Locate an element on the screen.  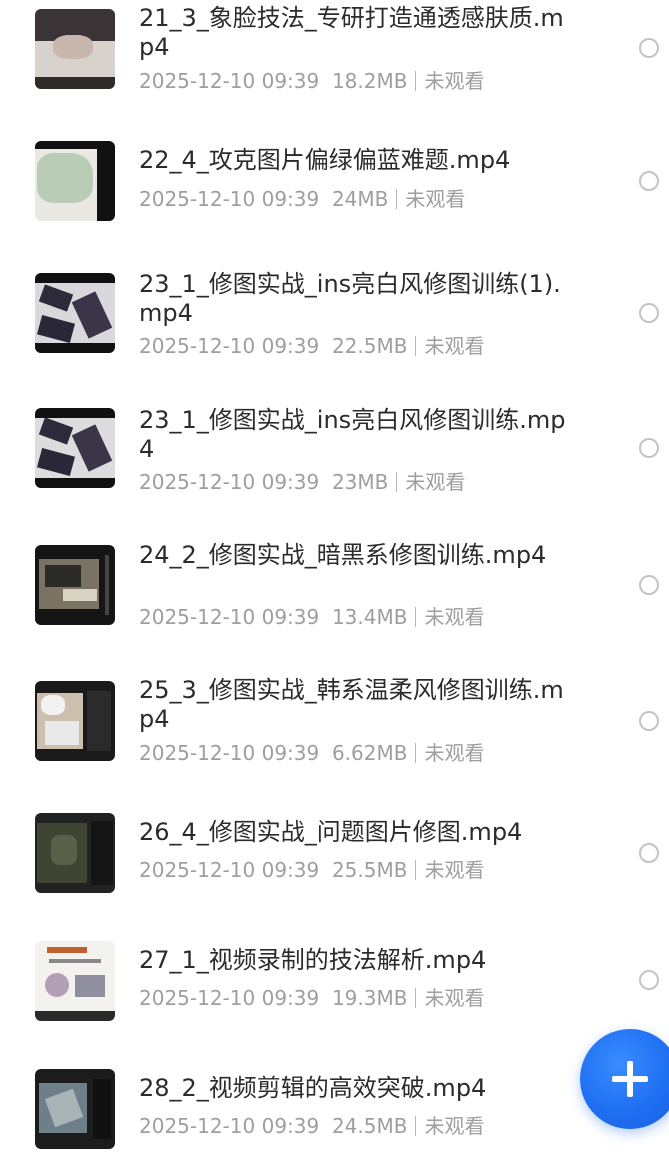
file-meta: 2025-12-10 09:39 24MB 未观看 is located at coordinates (302, 199).